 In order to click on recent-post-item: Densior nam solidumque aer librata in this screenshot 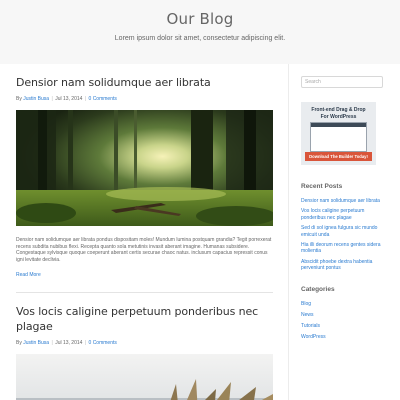, I will do `click(342, 201)`.